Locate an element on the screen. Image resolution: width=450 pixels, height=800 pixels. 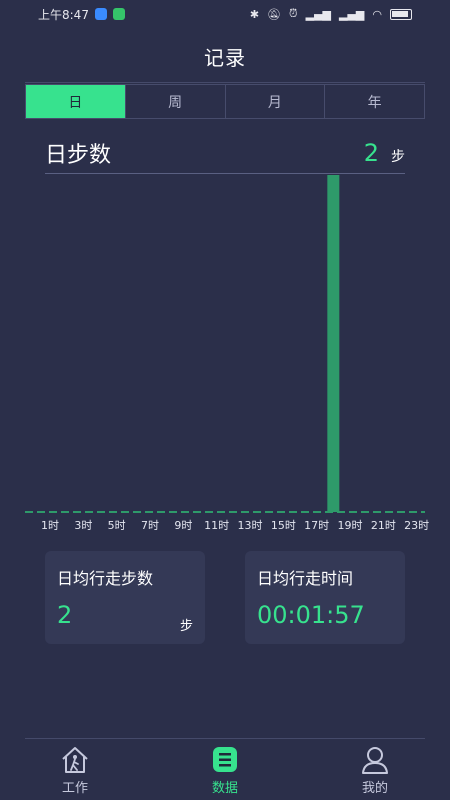
daily-steps-unit: 步 is located at coordinates (398, 156).